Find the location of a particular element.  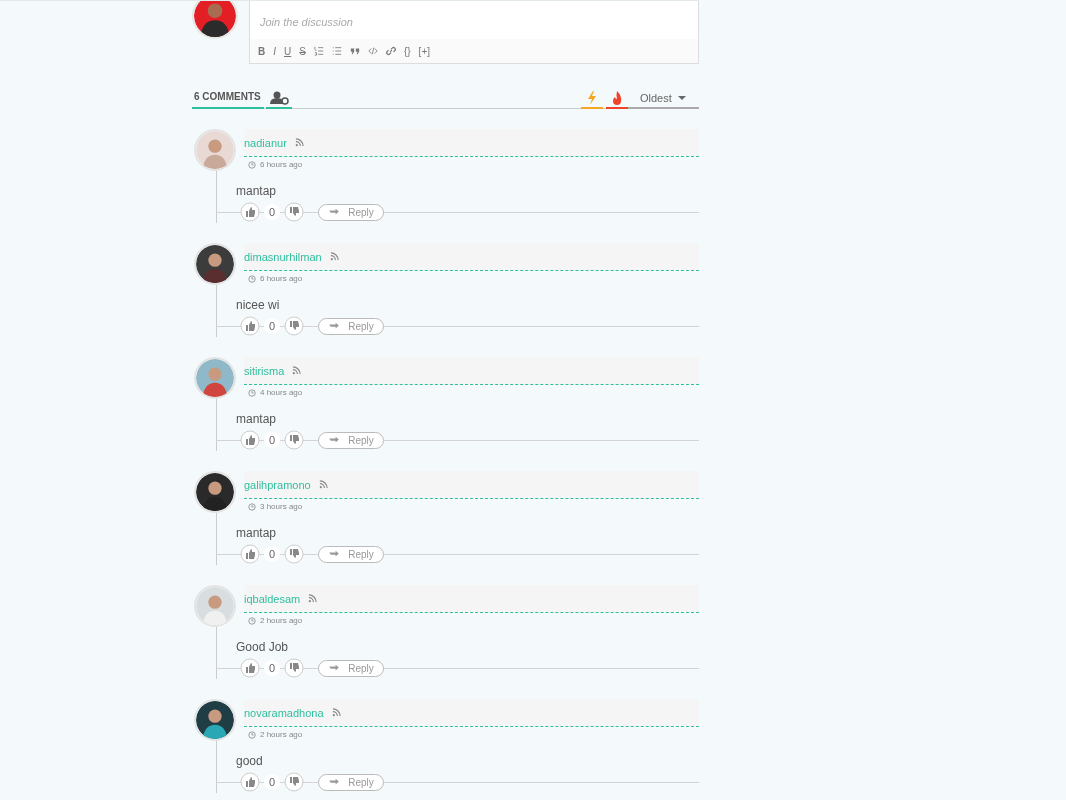

comment-text: good is located at coordinates (250, 761).